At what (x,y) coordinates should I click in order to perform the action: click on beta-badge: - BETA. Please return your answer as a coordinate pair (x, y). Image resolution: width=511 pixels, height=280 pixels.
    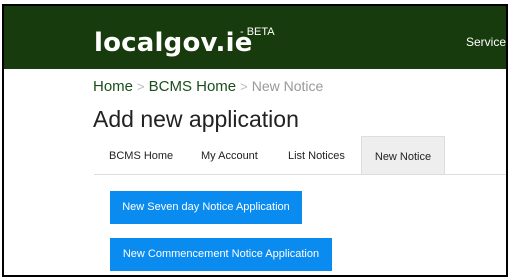
    Looking at the image, I should click on (257, 32).